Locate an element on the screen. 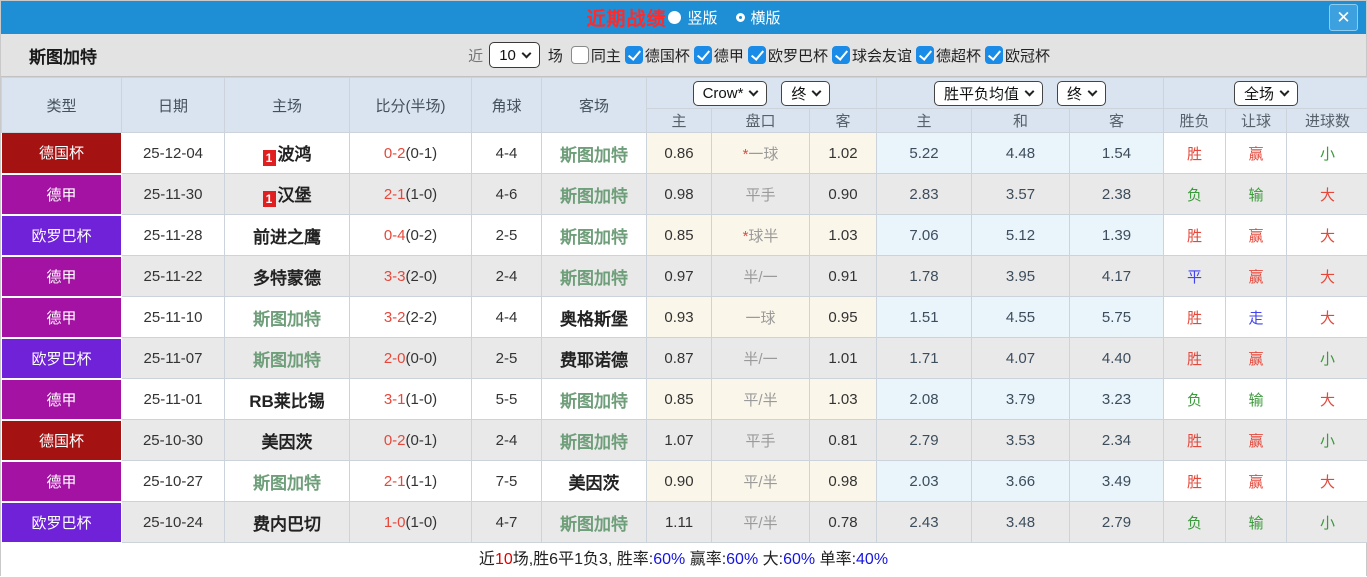  away-team-name: 费耶诺德 is located at coordinates (594, 360).